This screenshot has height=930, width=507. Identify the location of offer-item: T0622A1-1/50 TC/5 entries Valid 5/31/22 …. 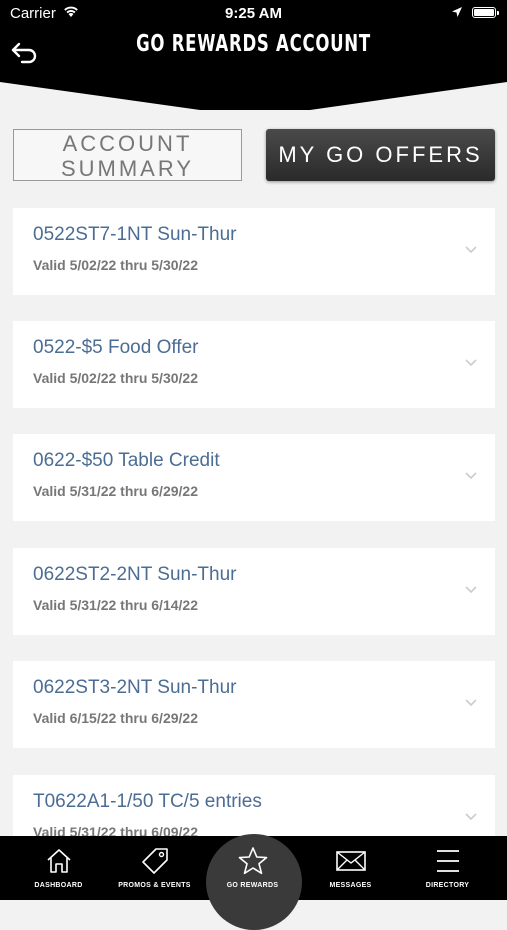
(254, 805).